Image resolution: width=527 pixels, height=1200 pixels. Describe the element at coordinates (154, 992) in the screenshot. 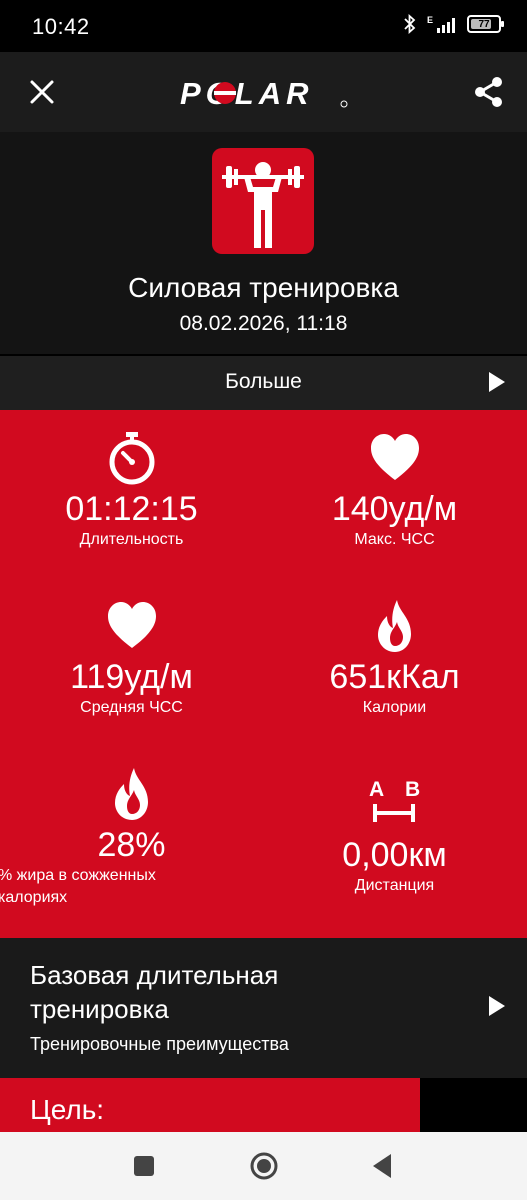

I see `training-benefit-title: Базовая длительная тренировка` at that location.